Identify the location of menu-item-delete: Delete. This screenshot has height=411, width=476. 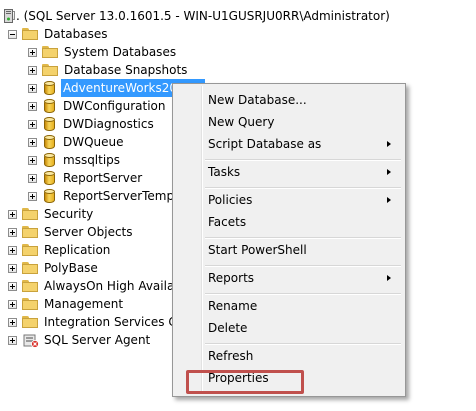
(289, 328).